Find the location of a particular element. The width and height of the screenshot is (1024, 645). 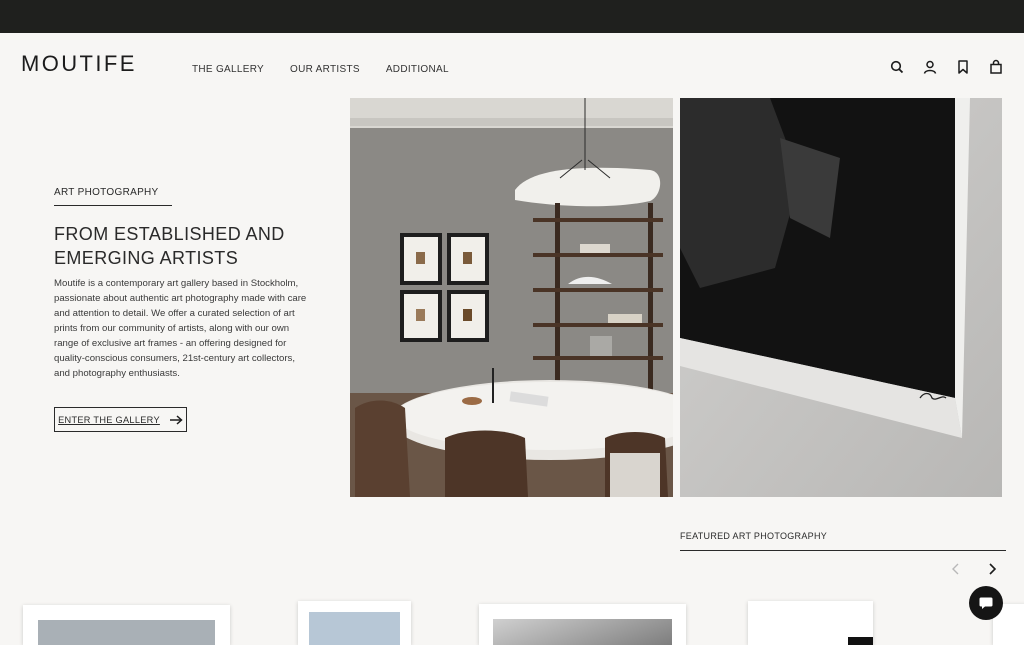

nav-item-additional: ADDITIONAL is located at coordinates (417, 69).